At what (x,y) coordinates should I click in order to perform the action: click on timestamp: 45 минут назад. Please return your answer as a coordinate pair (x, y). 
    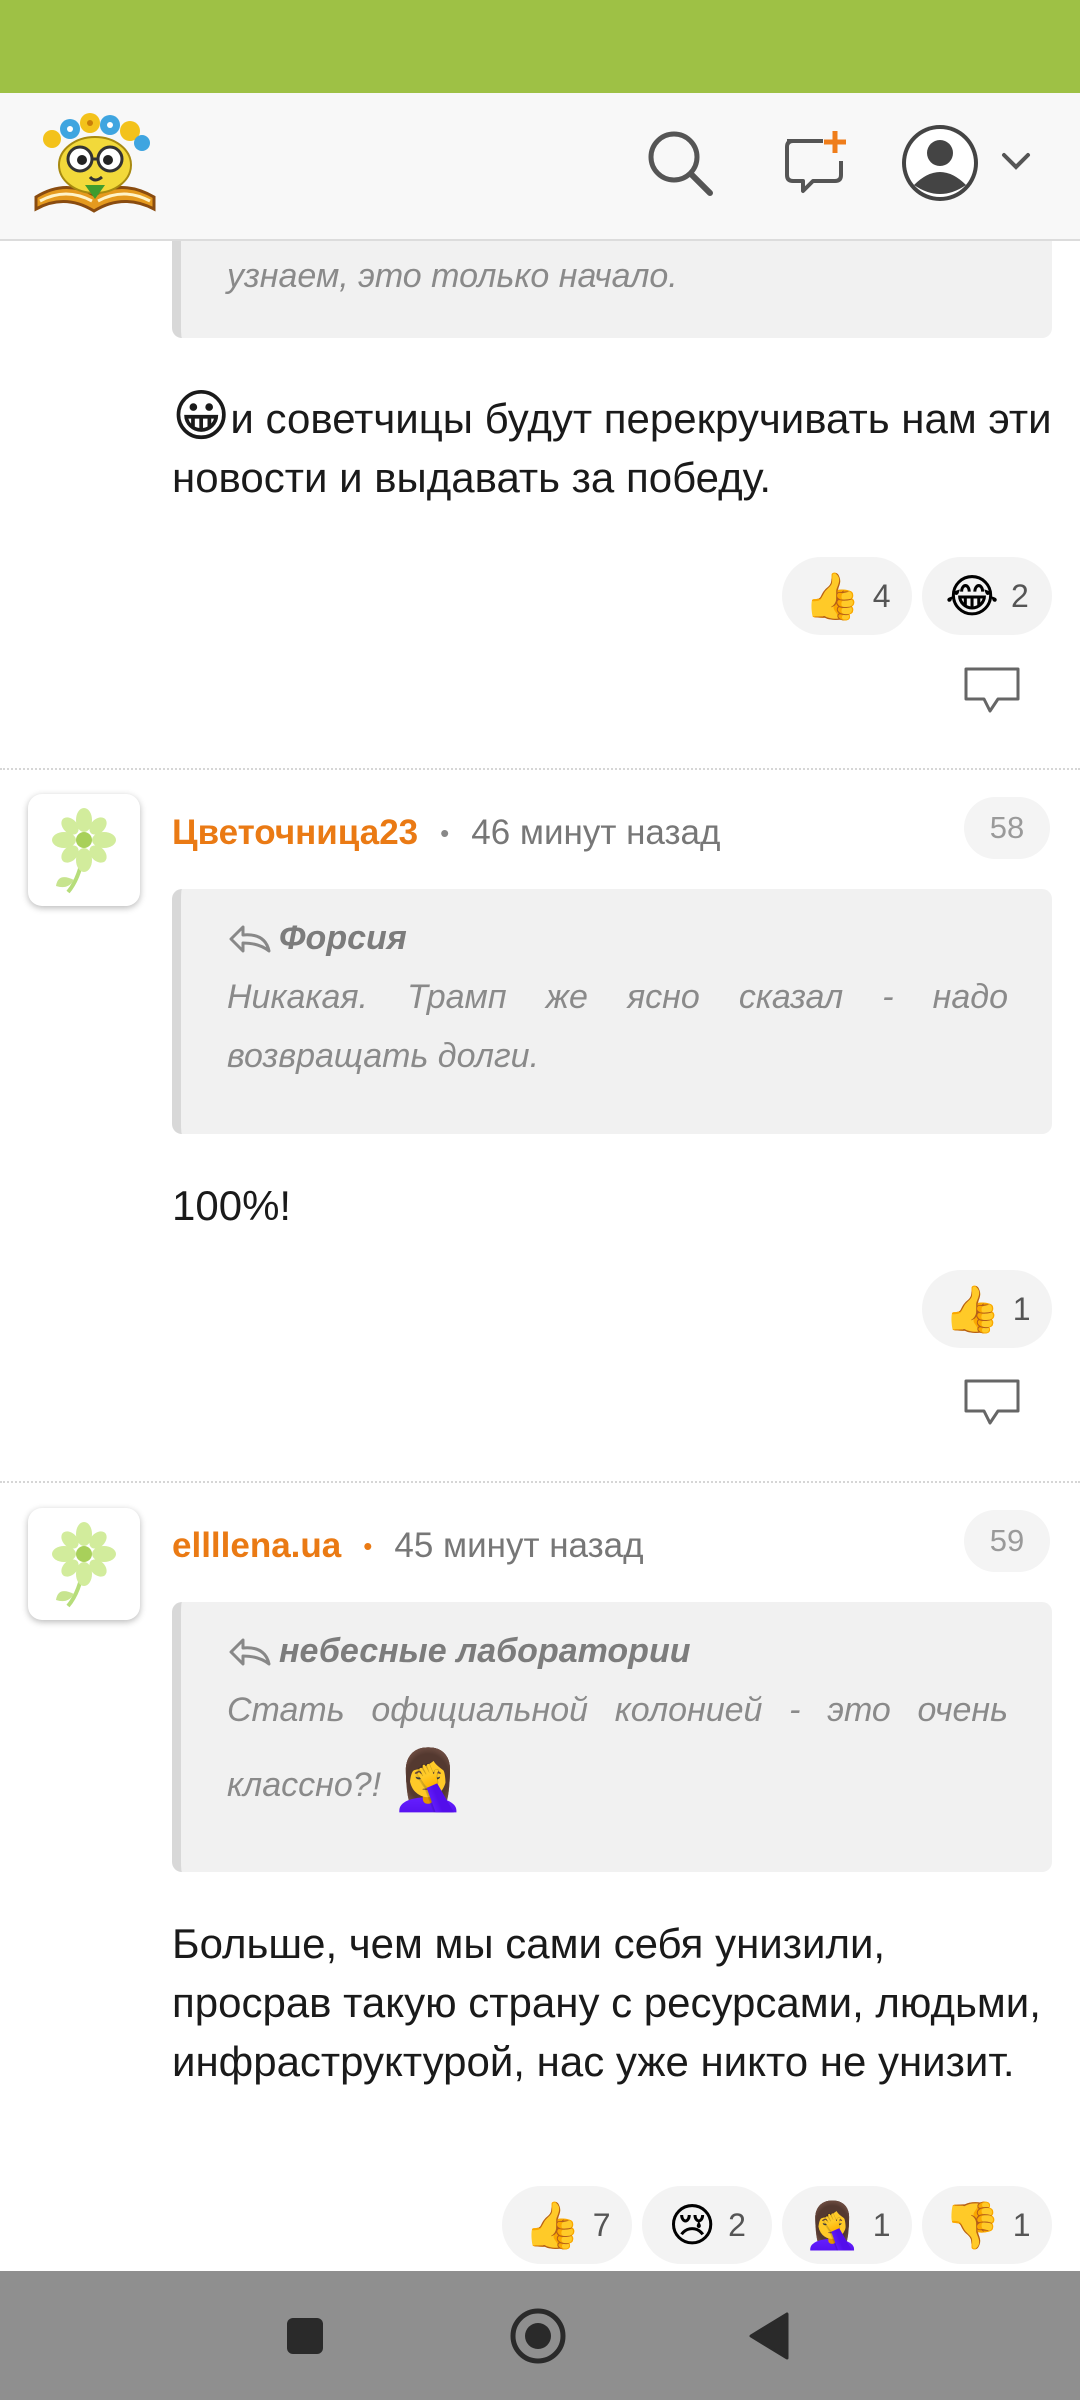
    Looking at the image, I should click on (519, 1545).